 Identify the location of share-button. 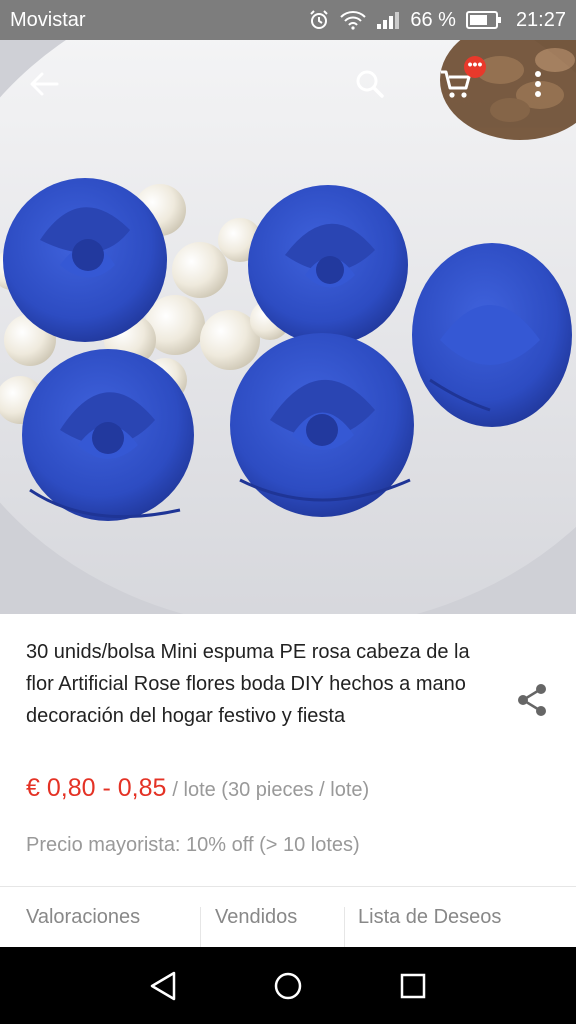
(532, 700).